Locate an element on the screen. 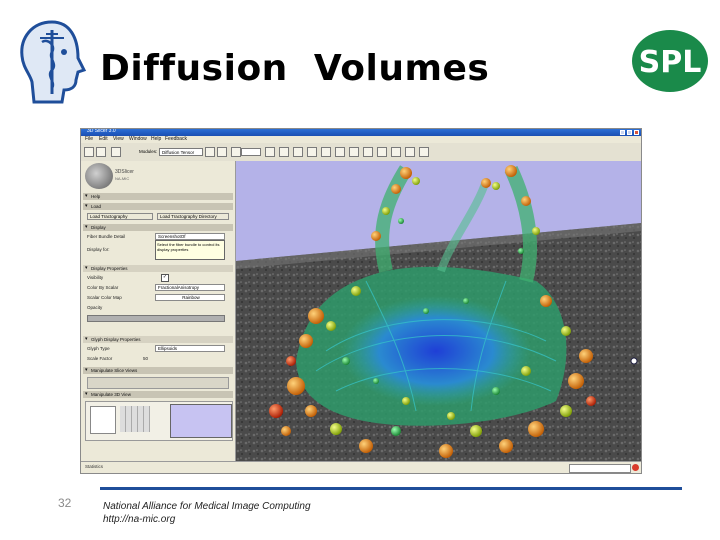 This screenshot has width=720, height=540. view-buttons is located at coordinates (135, 419).